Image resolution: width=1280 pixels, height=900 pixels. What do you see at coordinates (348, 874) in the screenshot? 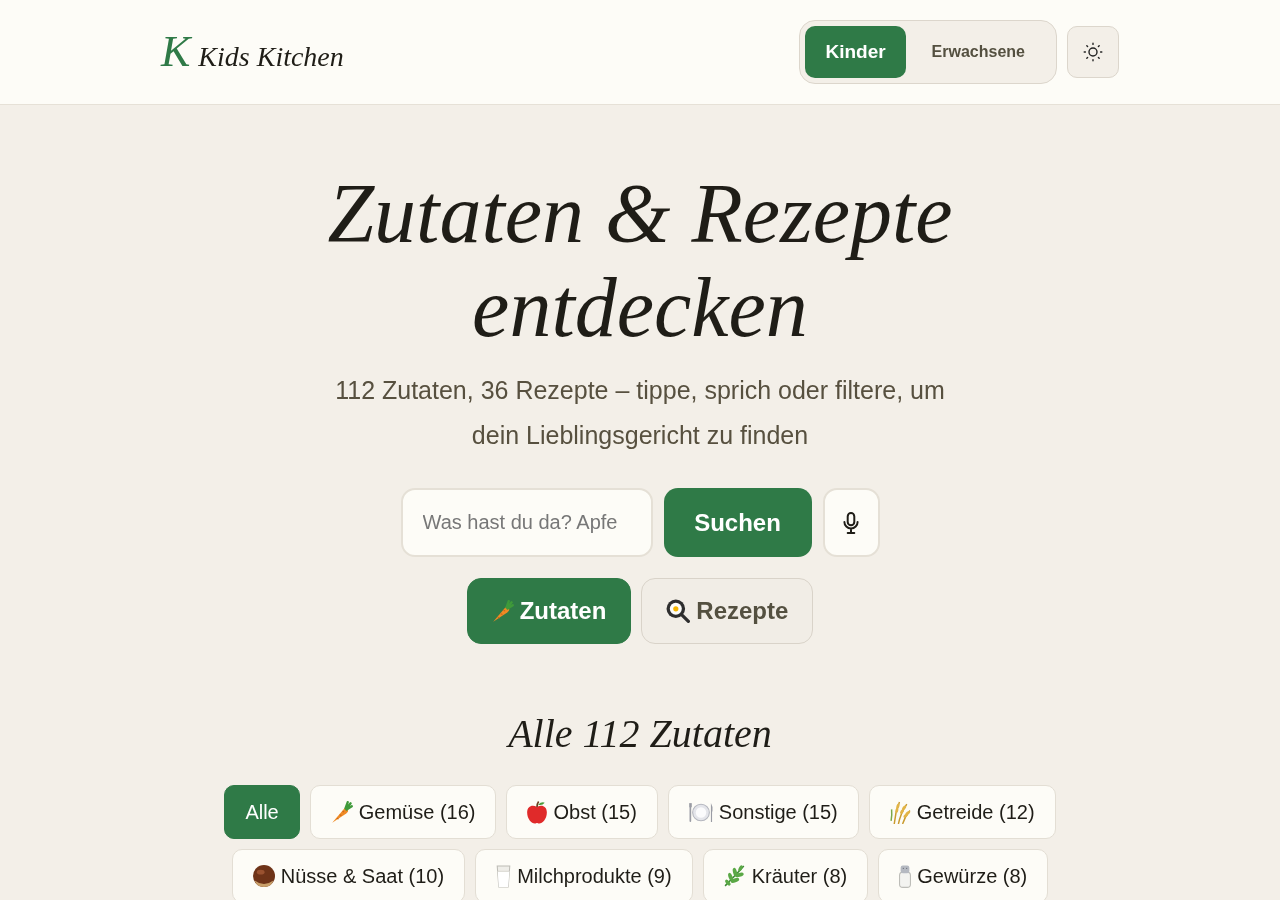
I see `filter-chip: Nüsse & Saat (10)` at bounding box center [348, 874].